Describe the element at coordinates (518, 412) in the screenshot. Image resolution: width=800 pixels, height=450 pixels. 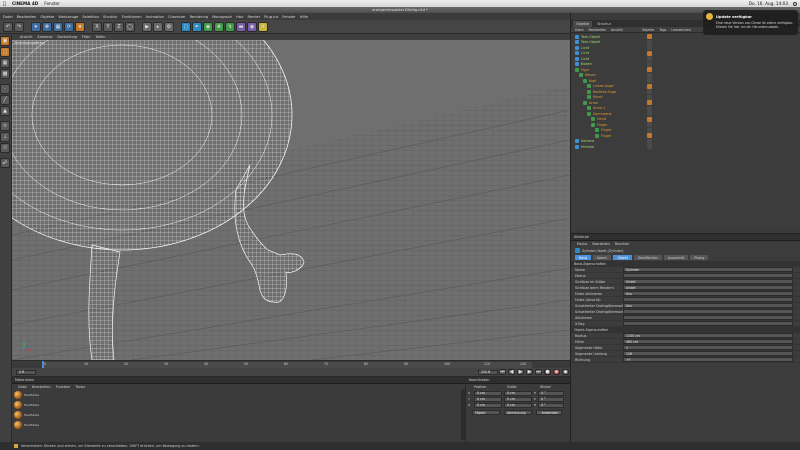
I see `size-mode-dropdown: Abmessung` at that location.